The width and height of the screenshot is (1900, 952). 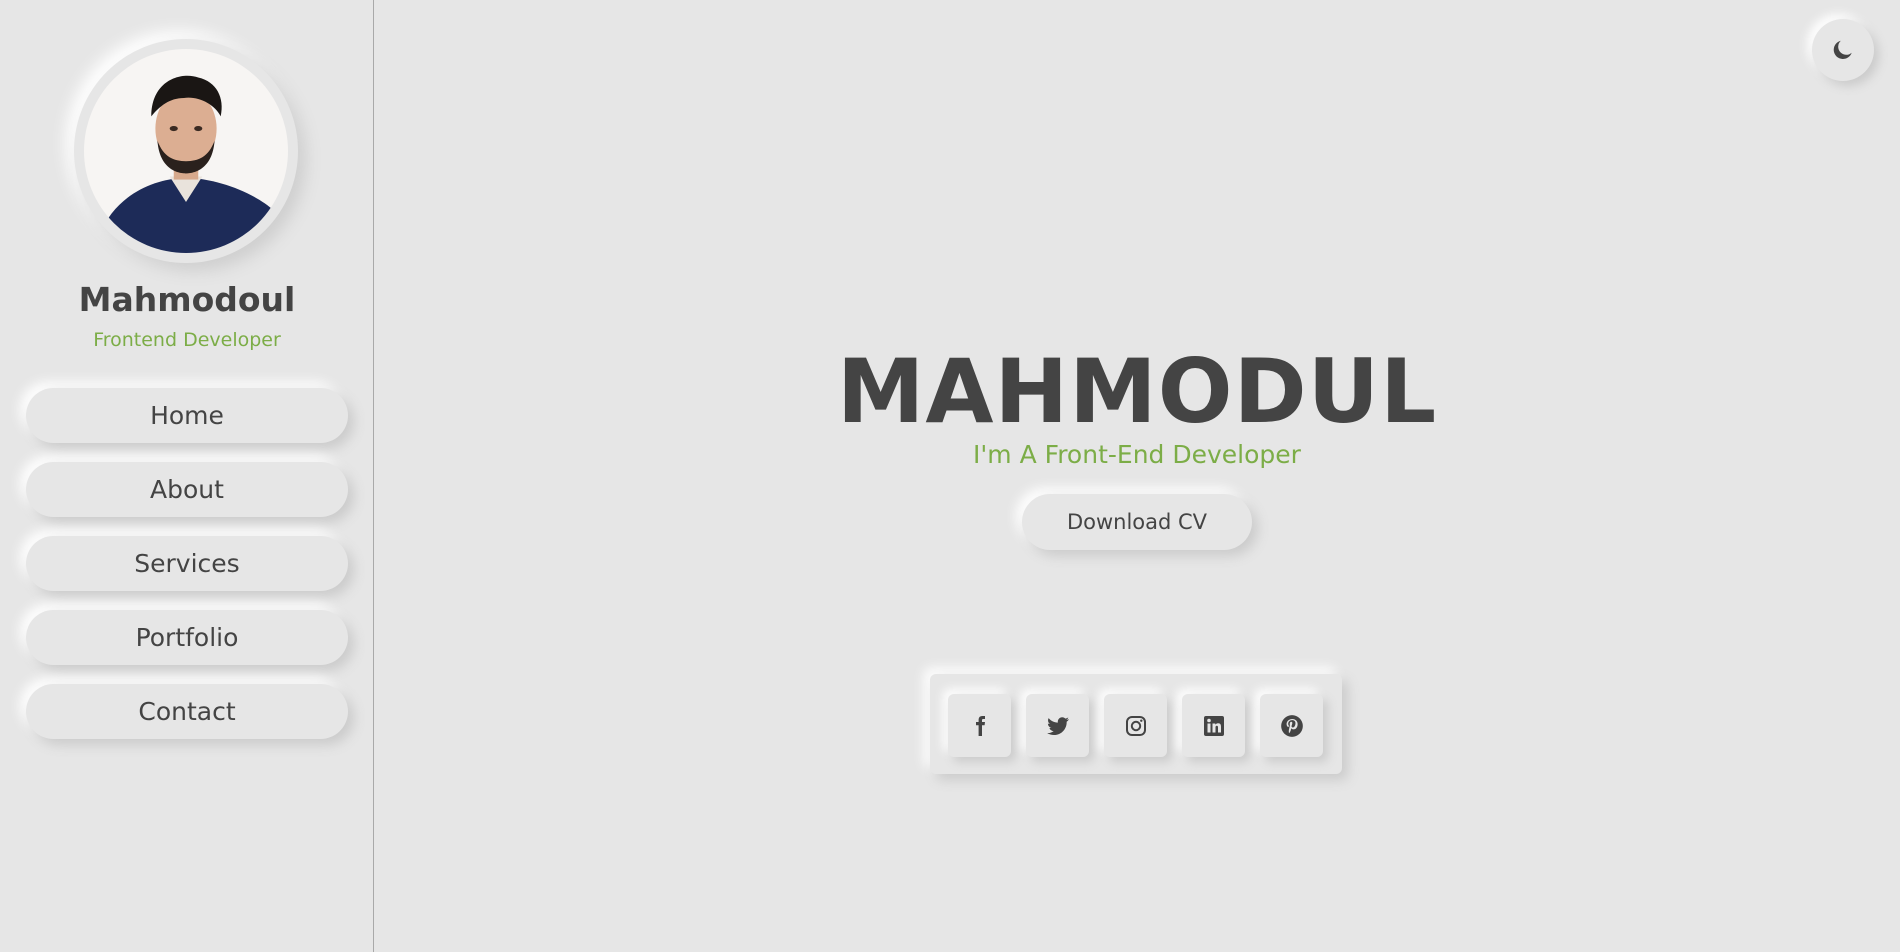 I want to click on linkedin-link, so click(x=1213, y=725).